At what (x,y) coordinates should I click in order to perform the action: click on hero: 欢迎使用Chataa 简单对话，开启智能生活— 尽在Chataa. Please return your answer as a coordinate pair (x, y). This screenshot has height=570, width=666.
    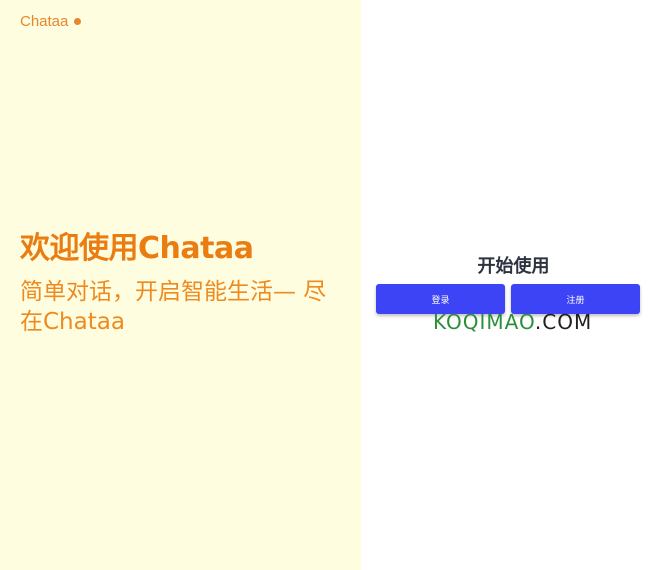
    Looking at the image, I should click on (185, 283).